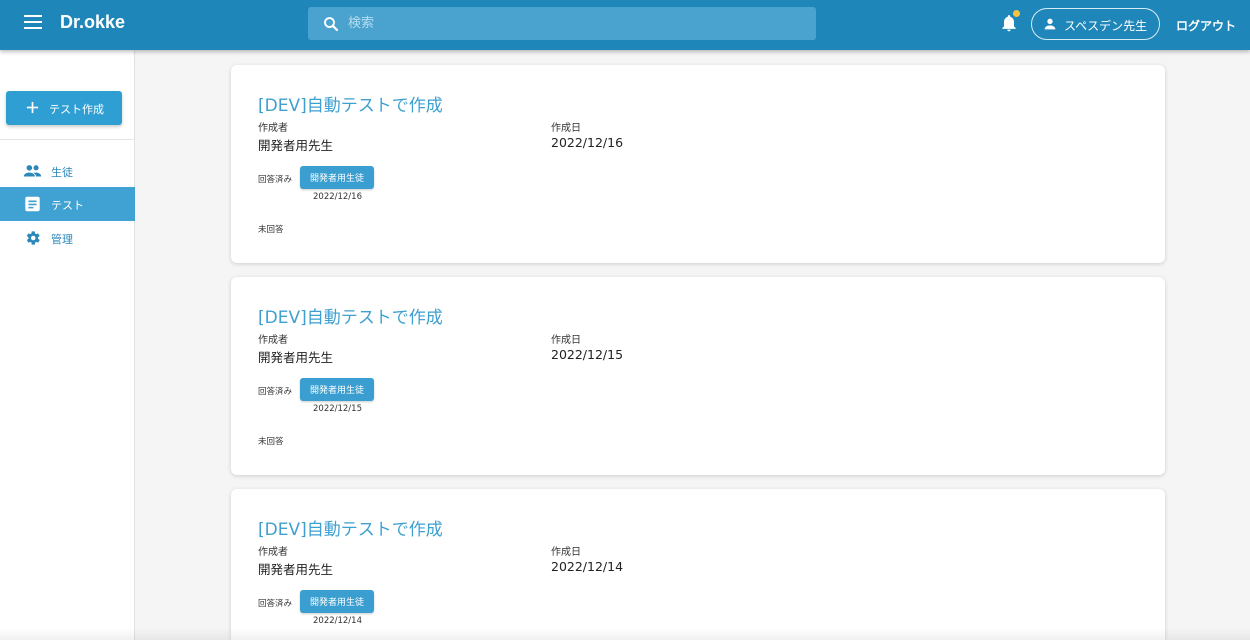 The width and height of the screenshot is (1250, 640). I want to click on scroll-shadow, so click(625, 634).